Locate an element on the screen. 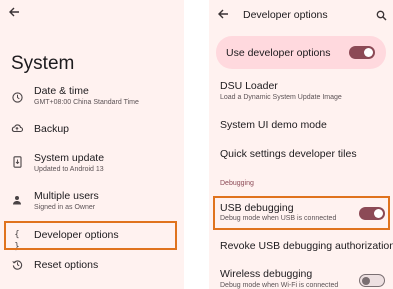  cloud-upload-icon is located at coordinates (17, 129).